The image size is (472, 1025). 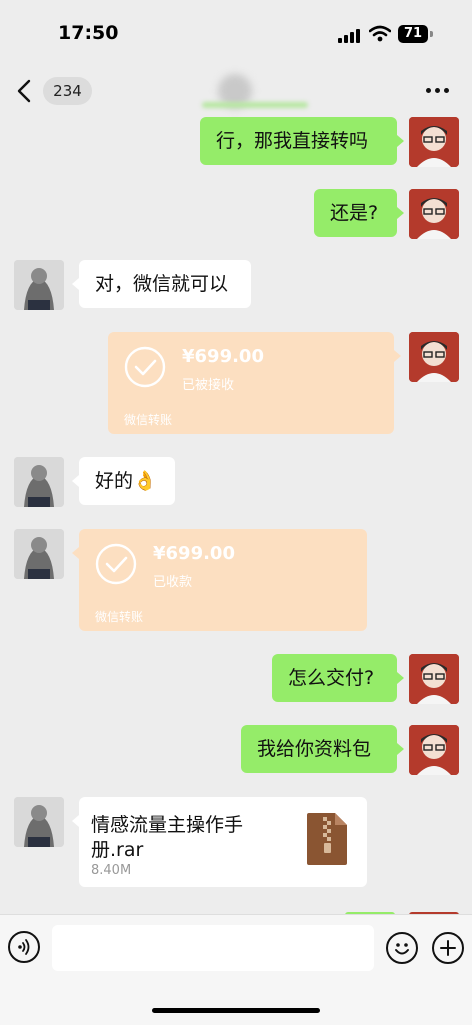 What do you see at coordinates (213, 948) in the screenshot?
I see `message-input` at bounding box center [213, 948].